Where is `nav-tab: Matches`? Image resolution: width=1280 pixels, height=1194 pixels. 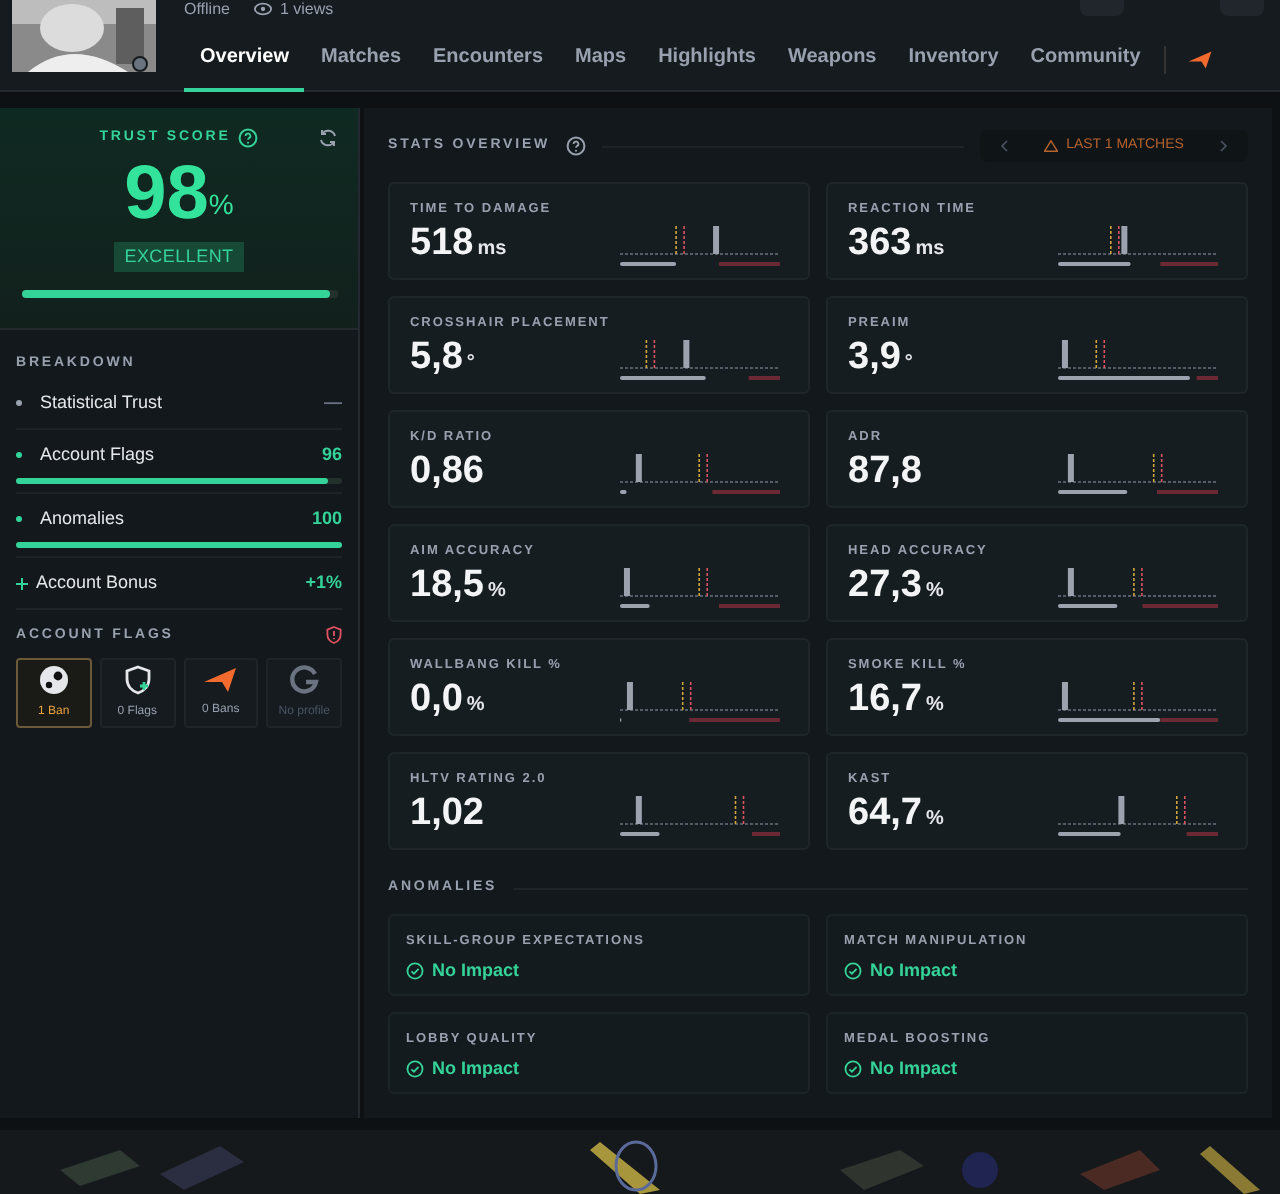
nav-tab: Matches is located at coordinates (360, 61).